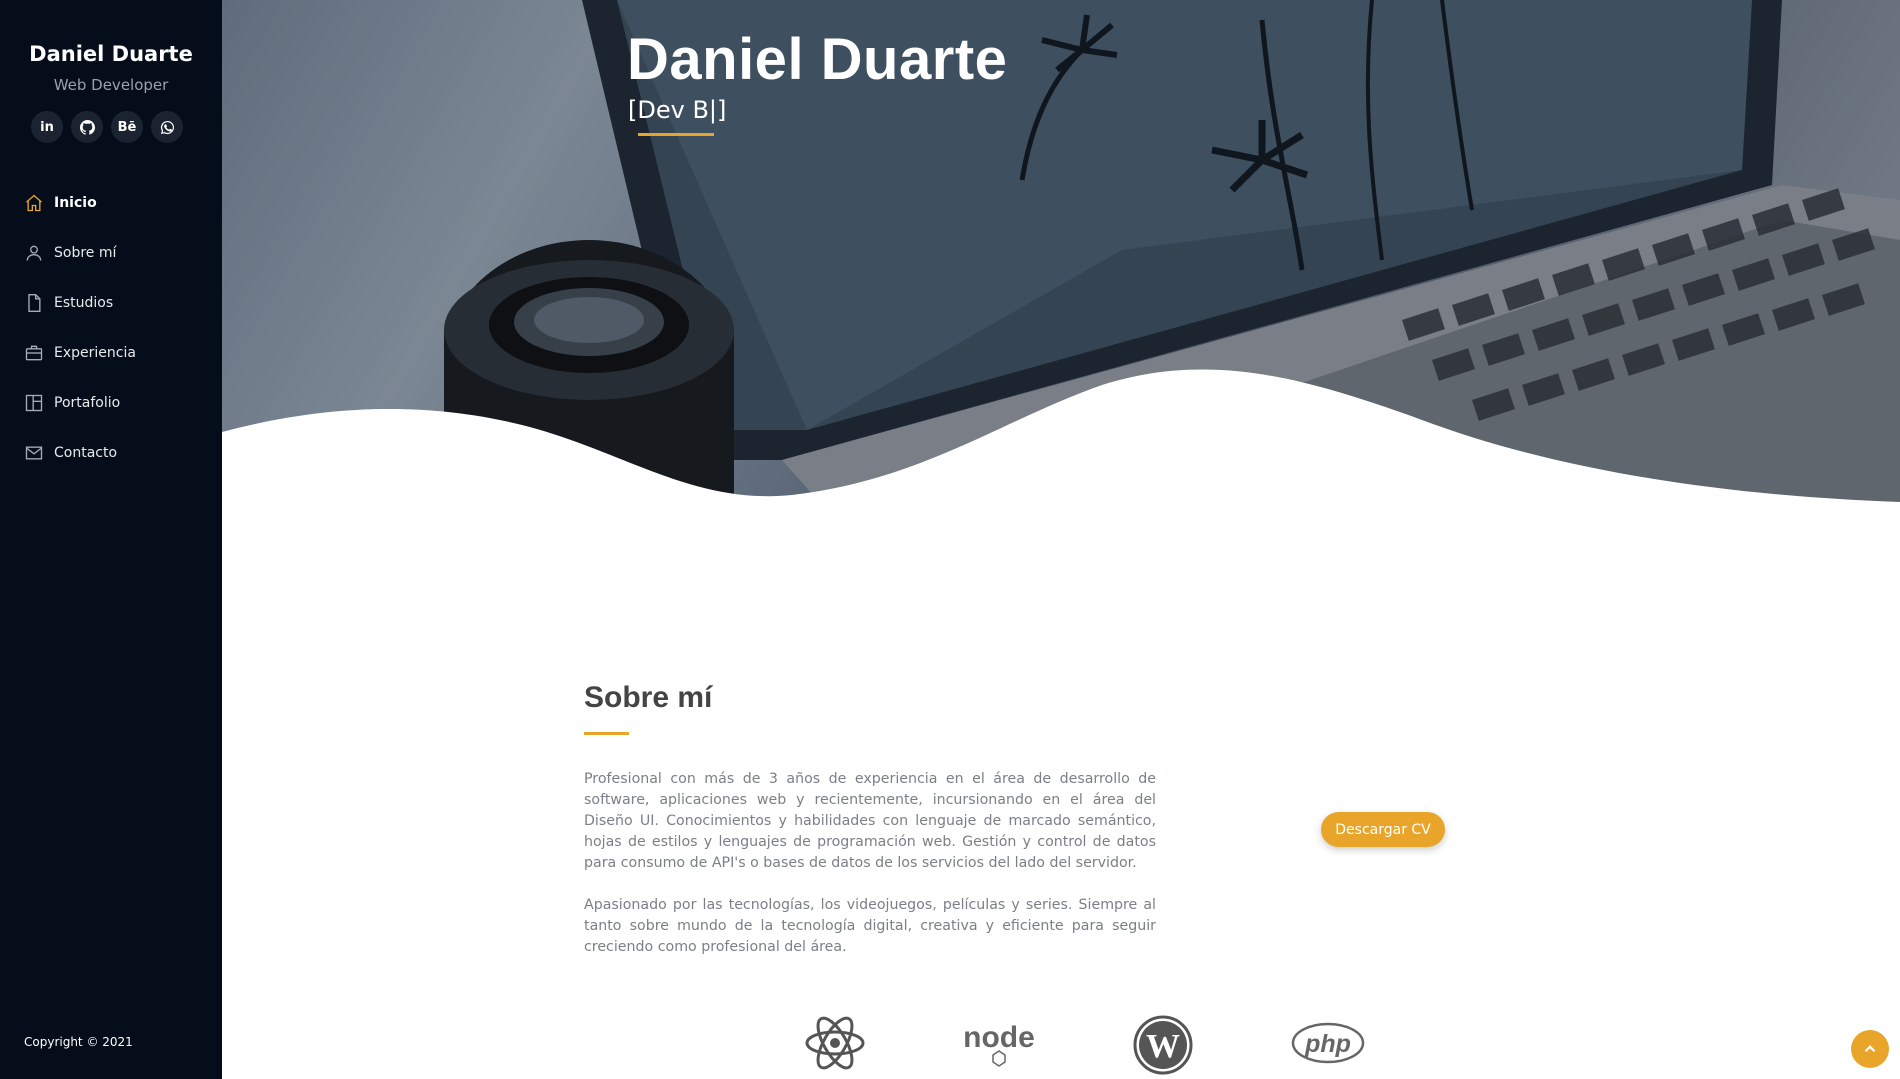 The image size is (1900, 1079). What do you see at coordinates (85, 253) in the screenshot?
I see `nav-item-label: Sobre mí` at bounding box center [85, 253].